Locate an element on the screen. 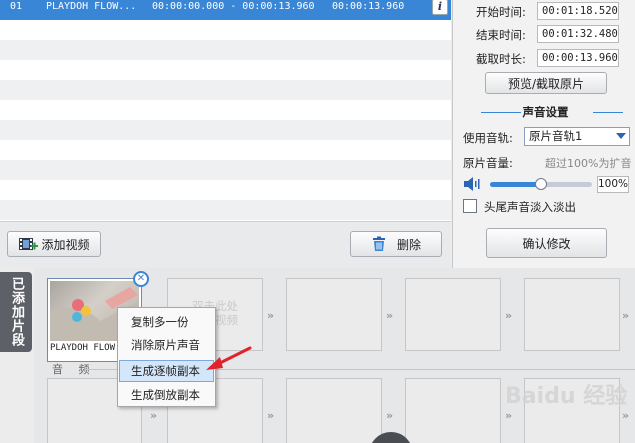 This screenshot has height=443, width=635. audio-track-select: 原片音轨1 is located at coordinates (577, 136).